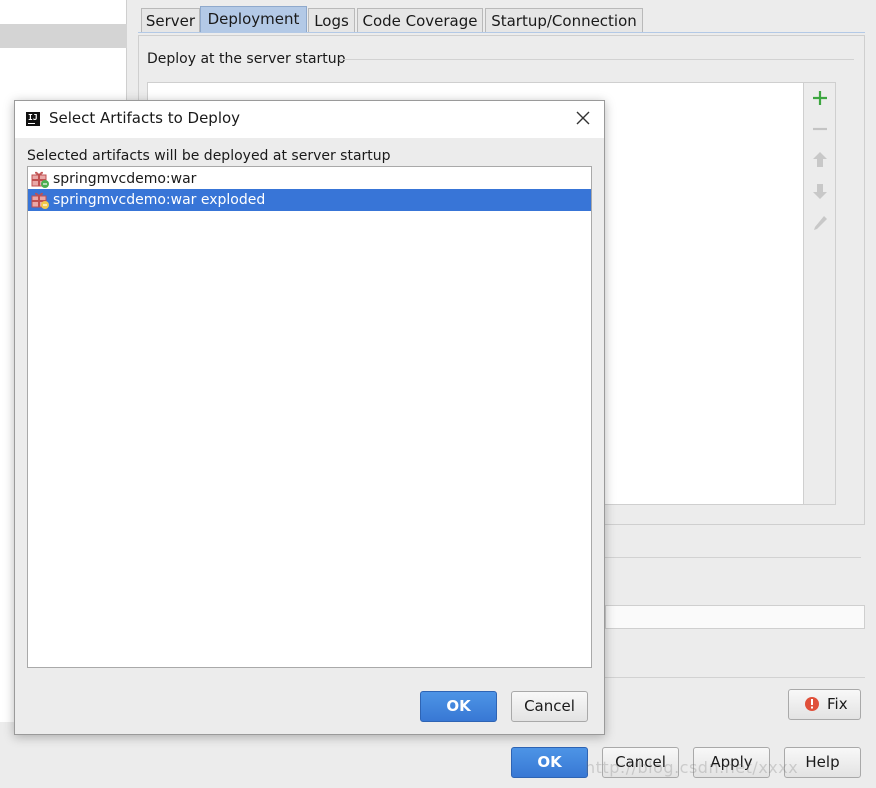 The height and width of the screenshot is (788, 876). What do you see at coordinates (692, 767) in the screenshot?
I see `watermark: http://blog.csdn.net/xxxx` at bounding box center [692, 767].